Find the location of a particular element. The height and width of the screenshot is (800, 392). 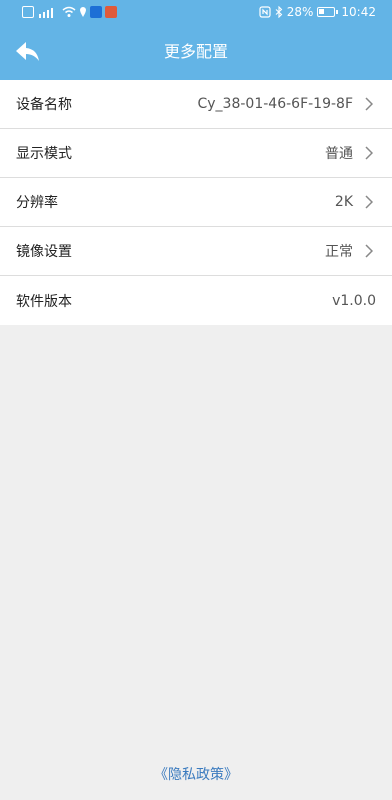

setting-value: 普通 is located at coordinates (339, 154).